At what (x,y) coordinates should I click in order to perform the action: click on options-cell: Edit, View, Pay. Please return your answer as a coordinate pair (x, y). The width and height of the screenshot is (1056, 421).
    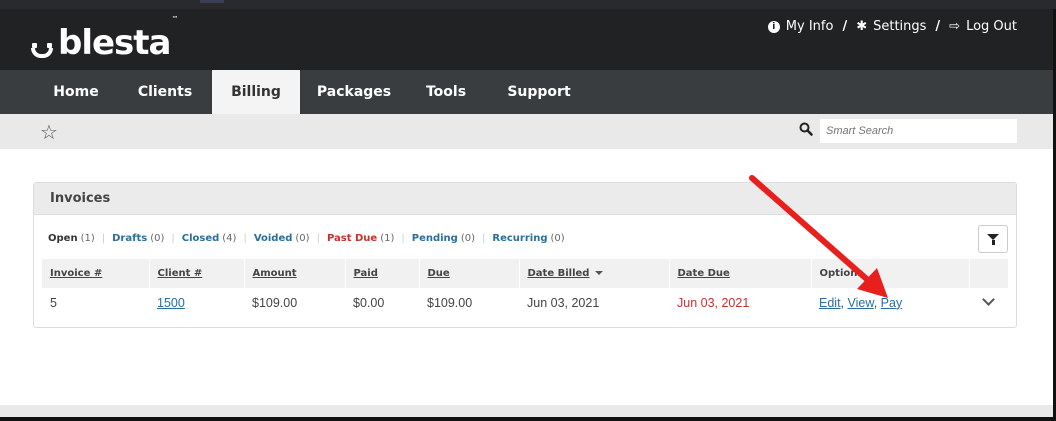
    Looking at the image, I should click on (890, 302).